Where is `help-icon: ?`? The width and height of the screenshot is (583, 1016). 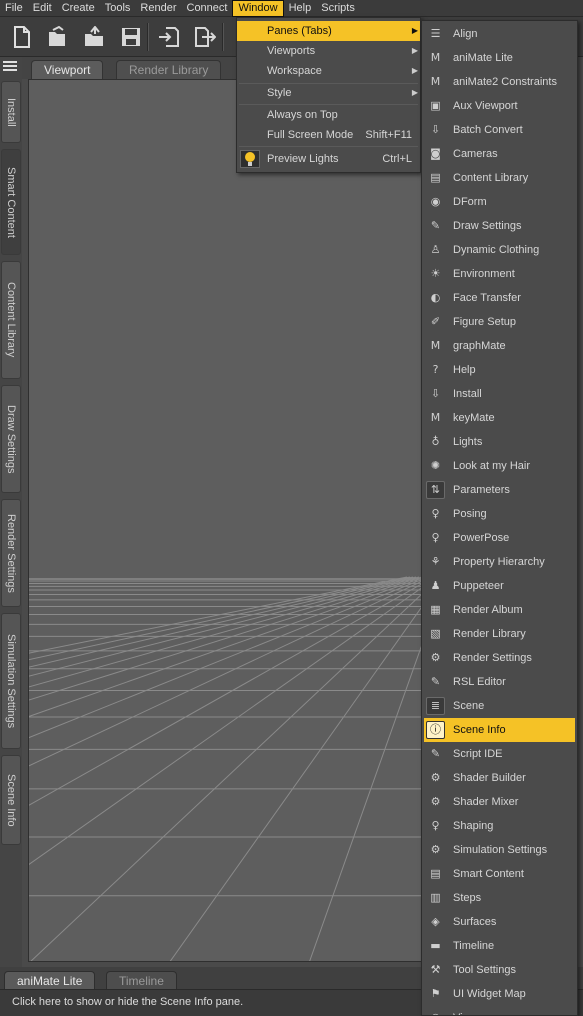 help-icon: ? is located at coordinates (435, 369).